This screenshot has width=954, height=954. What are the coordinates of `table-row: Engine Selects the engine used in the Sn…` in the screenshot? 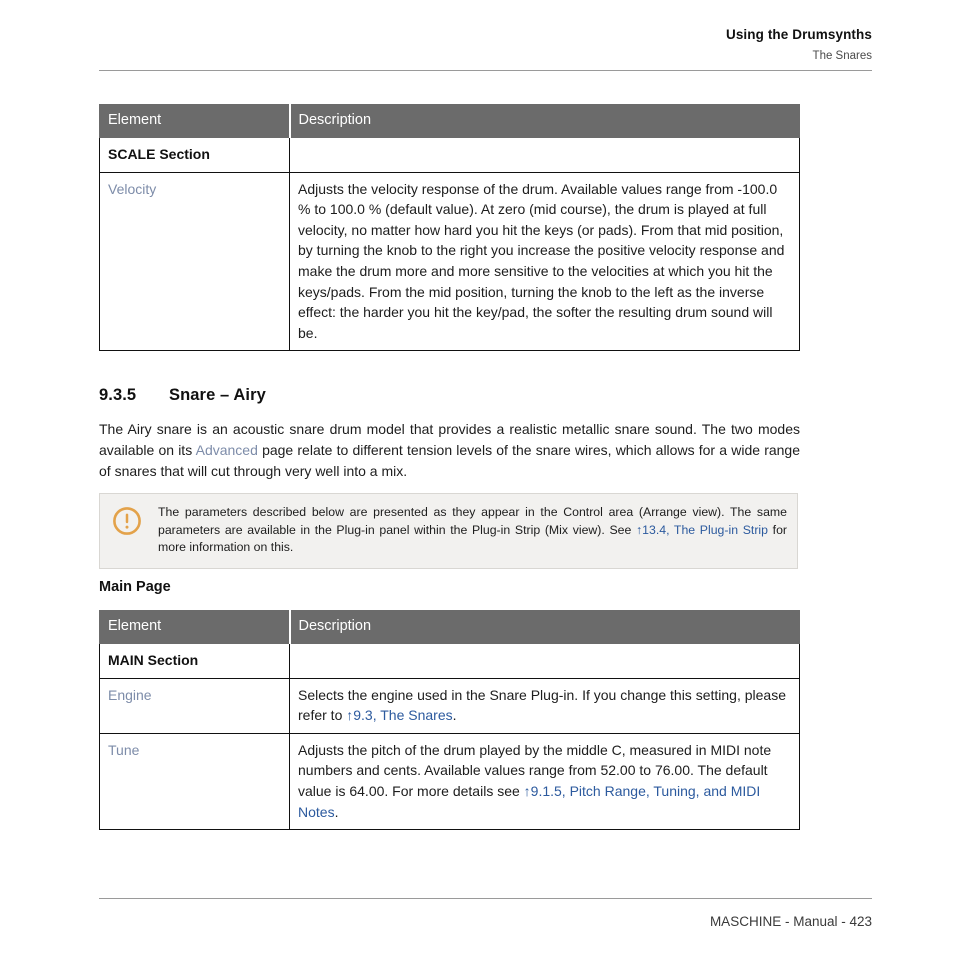 It's located at (449, 705).